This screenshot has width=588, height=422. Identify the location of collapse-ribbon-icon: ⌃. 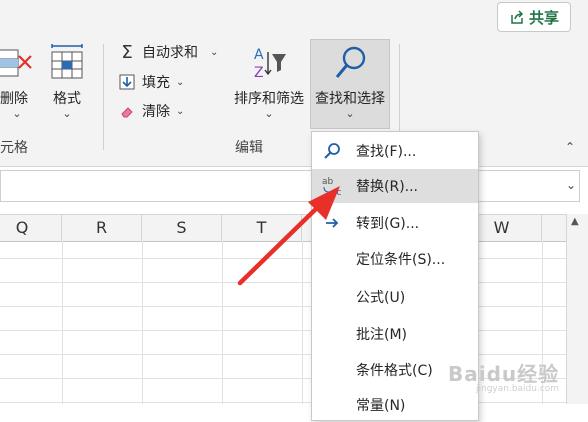
(570, 147).